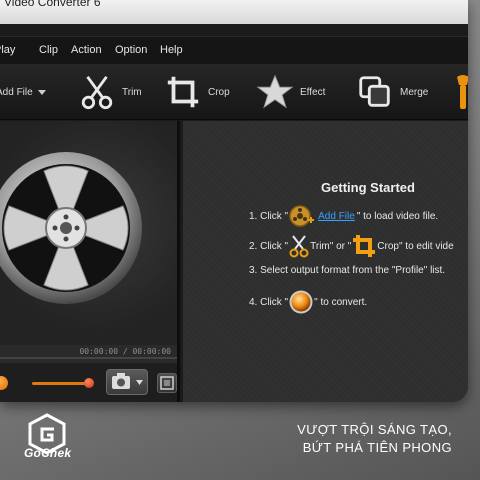 The height and width of the screenshot is (480, 480). I want to click on title-bar: Video Converter 6, so click(234, 12).